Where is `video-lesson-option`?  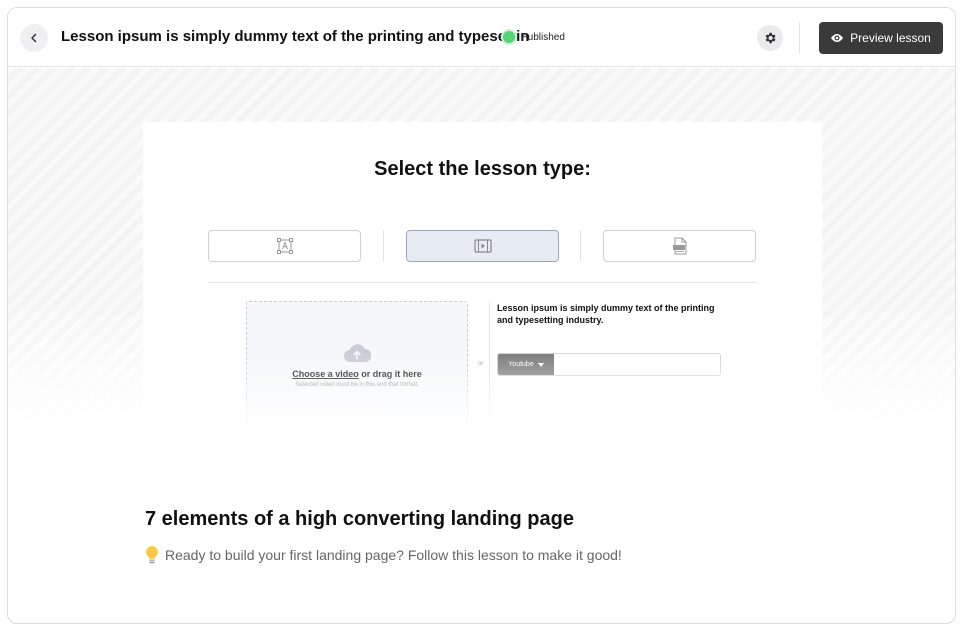 video-lesson-option is located at coordinates (482, 246).